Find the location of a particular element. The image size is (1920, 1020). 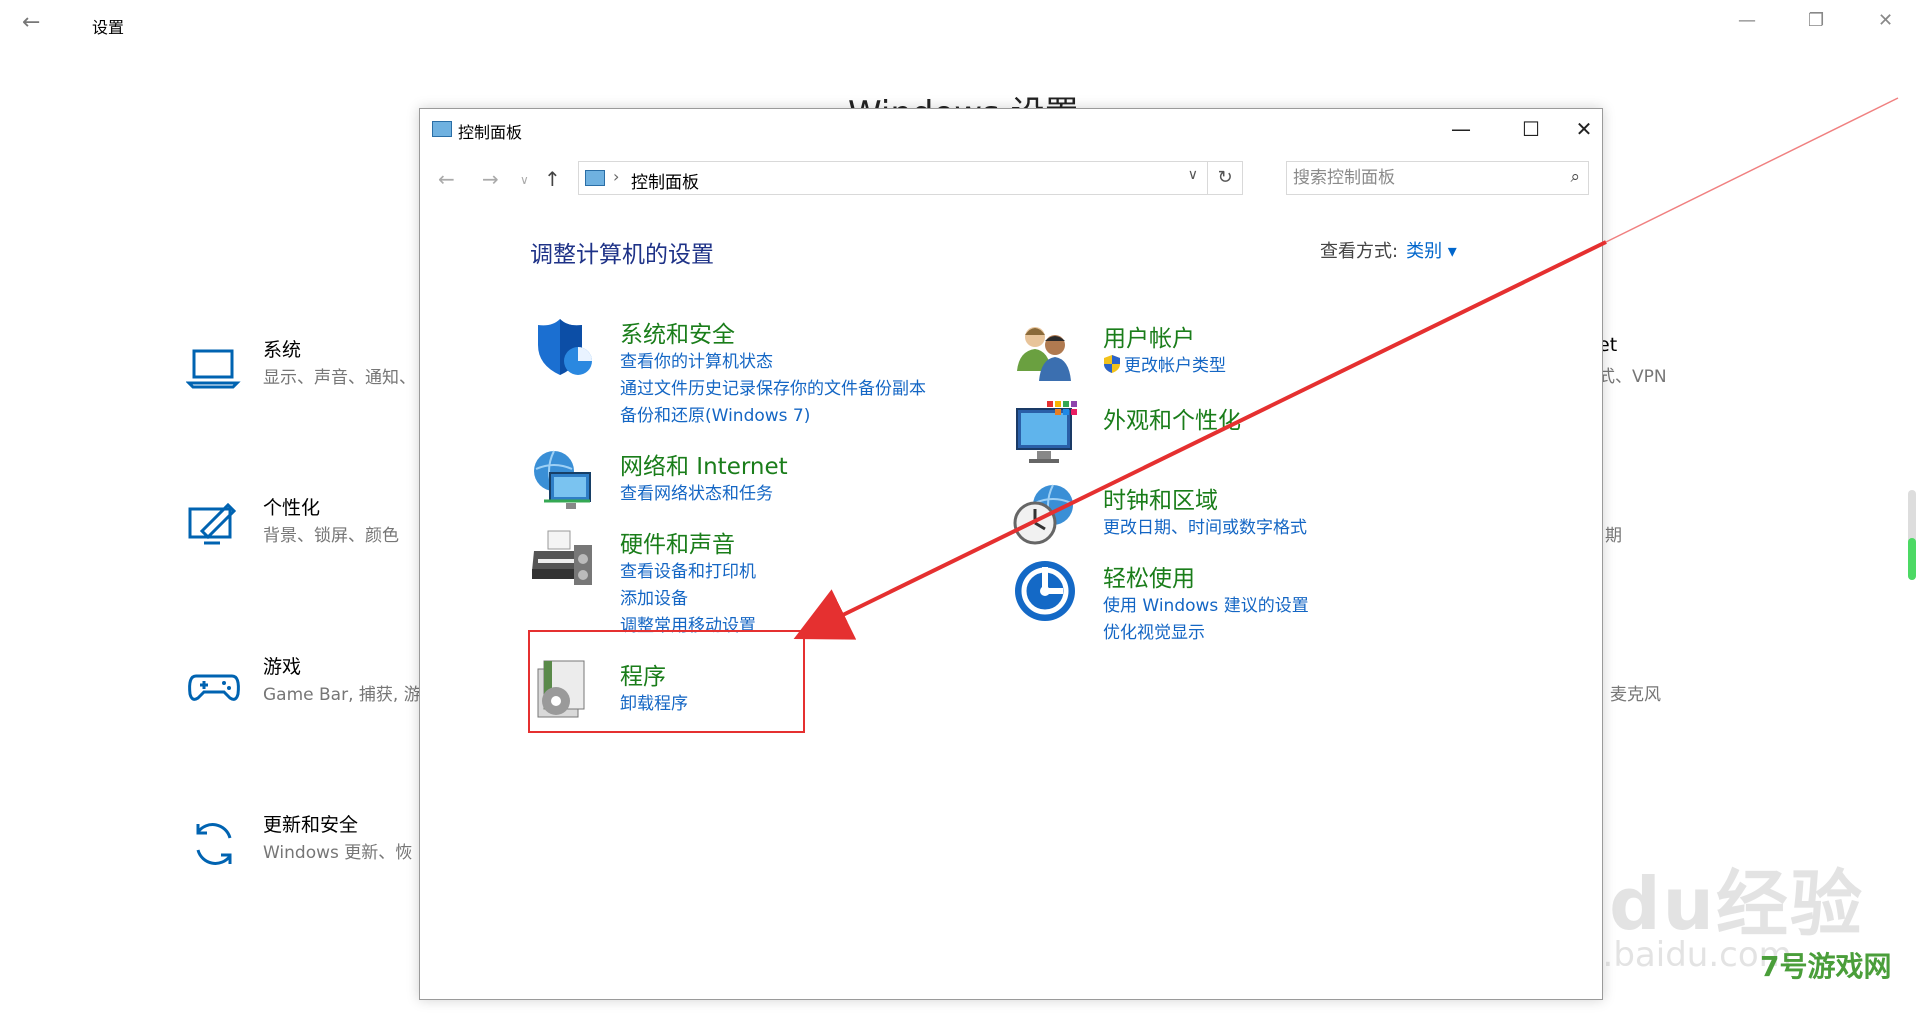

page-title: 调整计算机的设置 is located at coordinates (622, 255).